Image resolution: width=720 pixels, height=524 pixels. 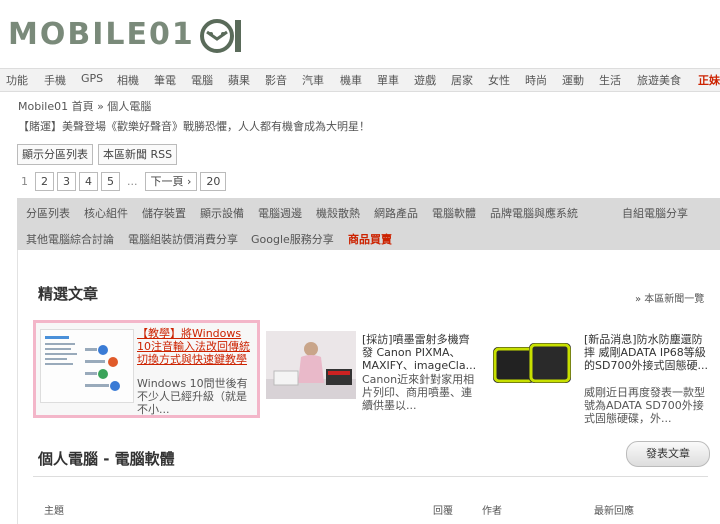 What do you see at coordinates (360, 34) in the screenshot?
I see `site-header: MOBILE01` at bounding box center [360, 34].